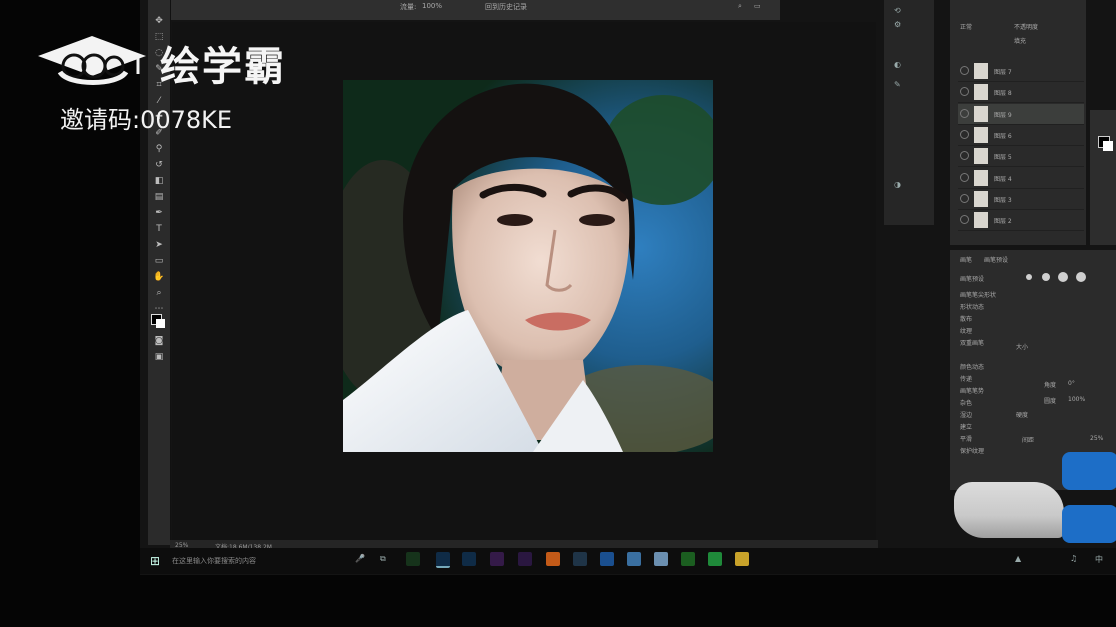 Image resolution: width=1116 pixels, height=627 pixels. I want to click on opacity-value: 100%, so click(432, 6).